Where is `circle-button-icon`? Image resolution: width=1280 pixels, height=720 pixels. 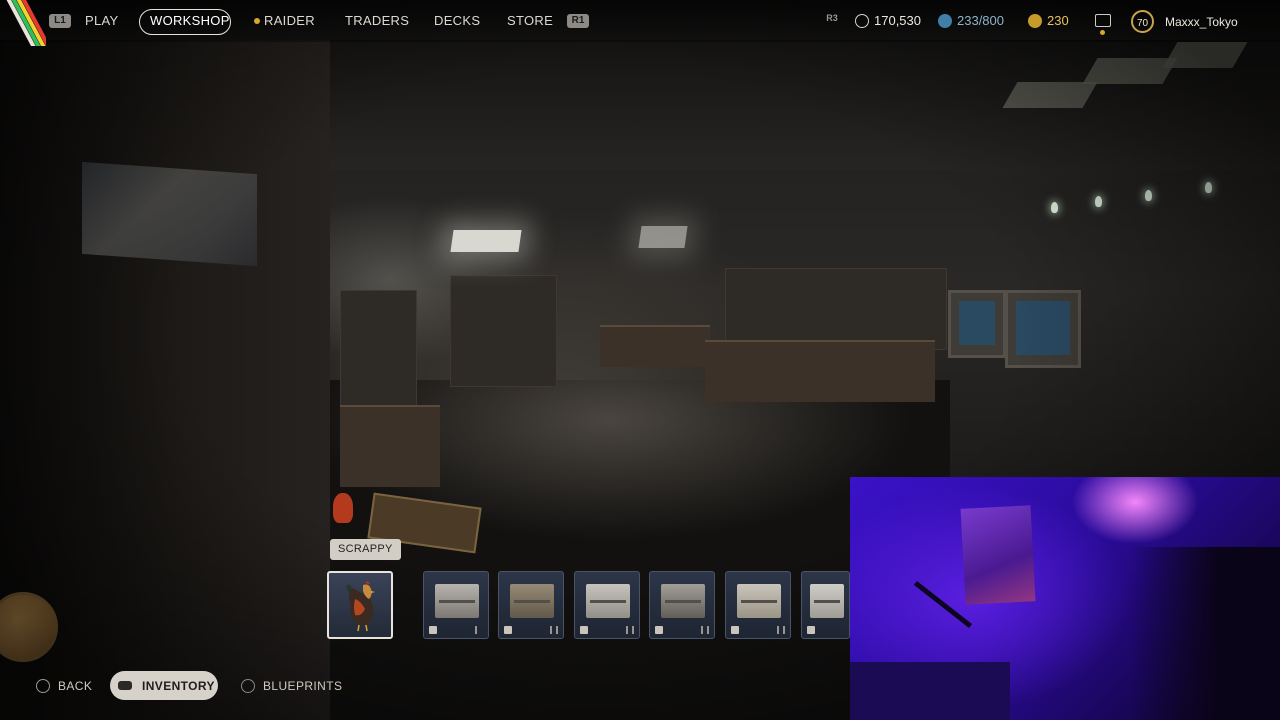 circle-button-icon is located at coordinates (43, 685).